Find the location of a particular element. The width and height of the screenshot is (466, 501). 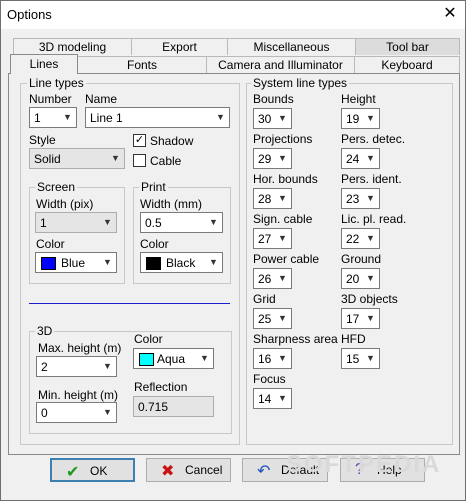

print-color-label: Color is located at coordinates (154, 244).